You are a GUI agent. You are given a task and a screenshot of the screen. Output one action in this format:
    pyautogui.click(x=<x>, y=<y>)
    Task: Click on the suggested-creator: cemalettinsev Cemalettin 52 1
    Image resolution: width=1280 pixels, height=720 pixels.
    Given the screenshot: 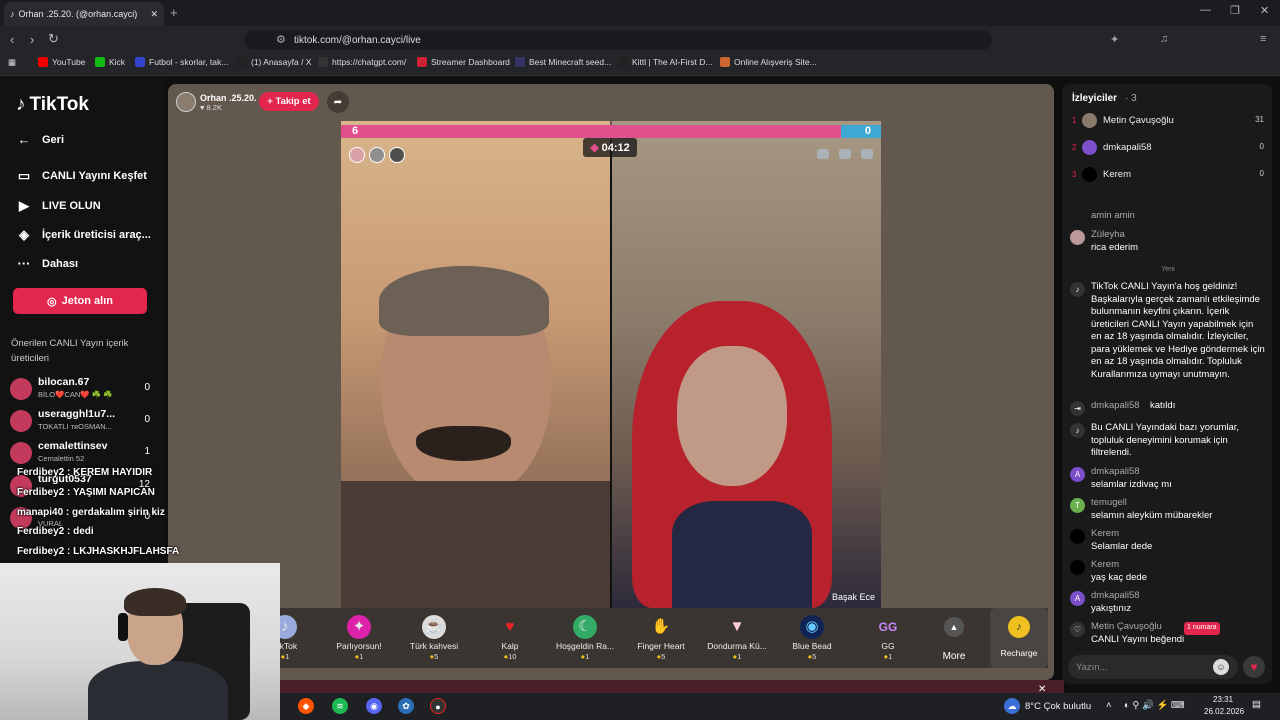 What is the action you would take?
    pyautogui.click(x=85, y=453)
    